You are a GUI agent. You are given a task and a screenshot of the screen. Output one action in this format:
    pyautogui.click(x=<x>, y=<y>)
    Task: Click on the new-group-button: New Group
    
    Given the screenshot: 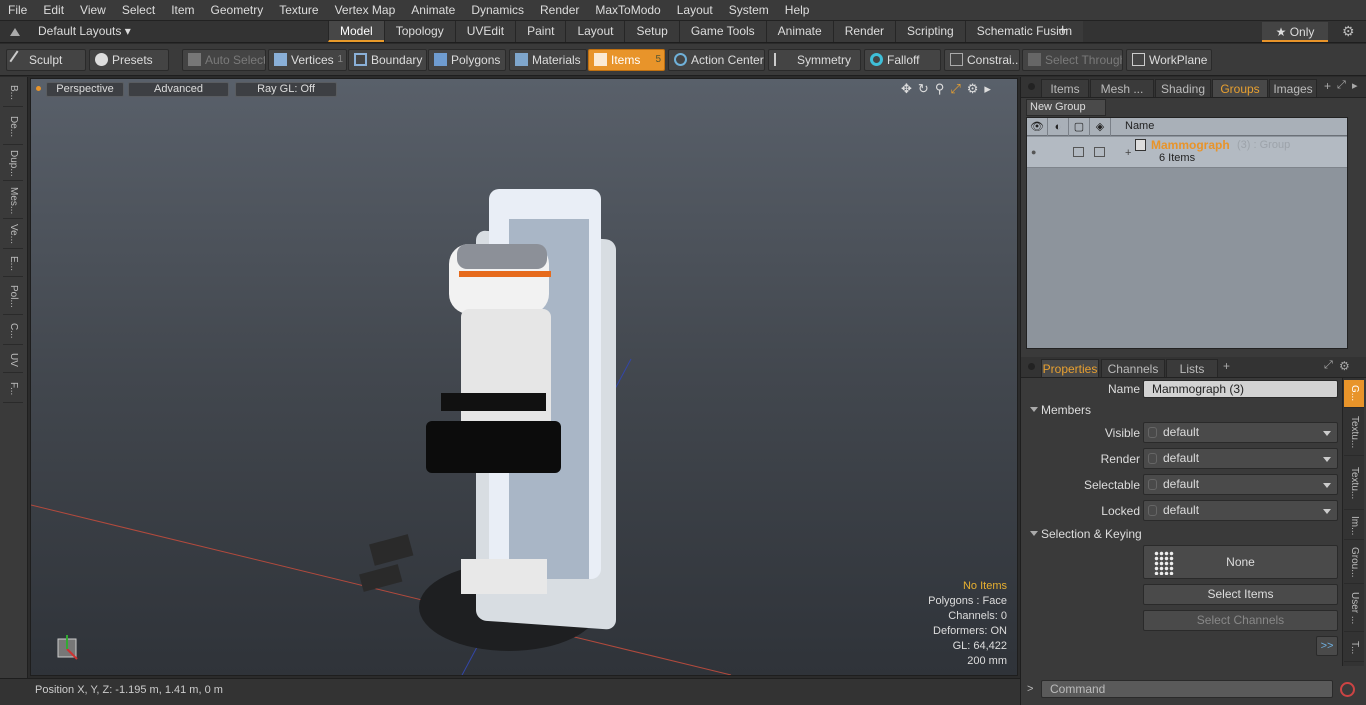 What is the action you would take?
    pyautogui.click(x=1066, y=107)
    